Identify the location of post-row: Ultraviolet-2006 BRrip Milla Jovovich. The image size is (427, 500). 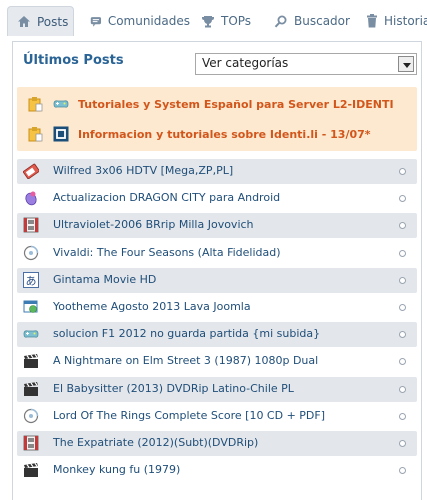
(217, 226).